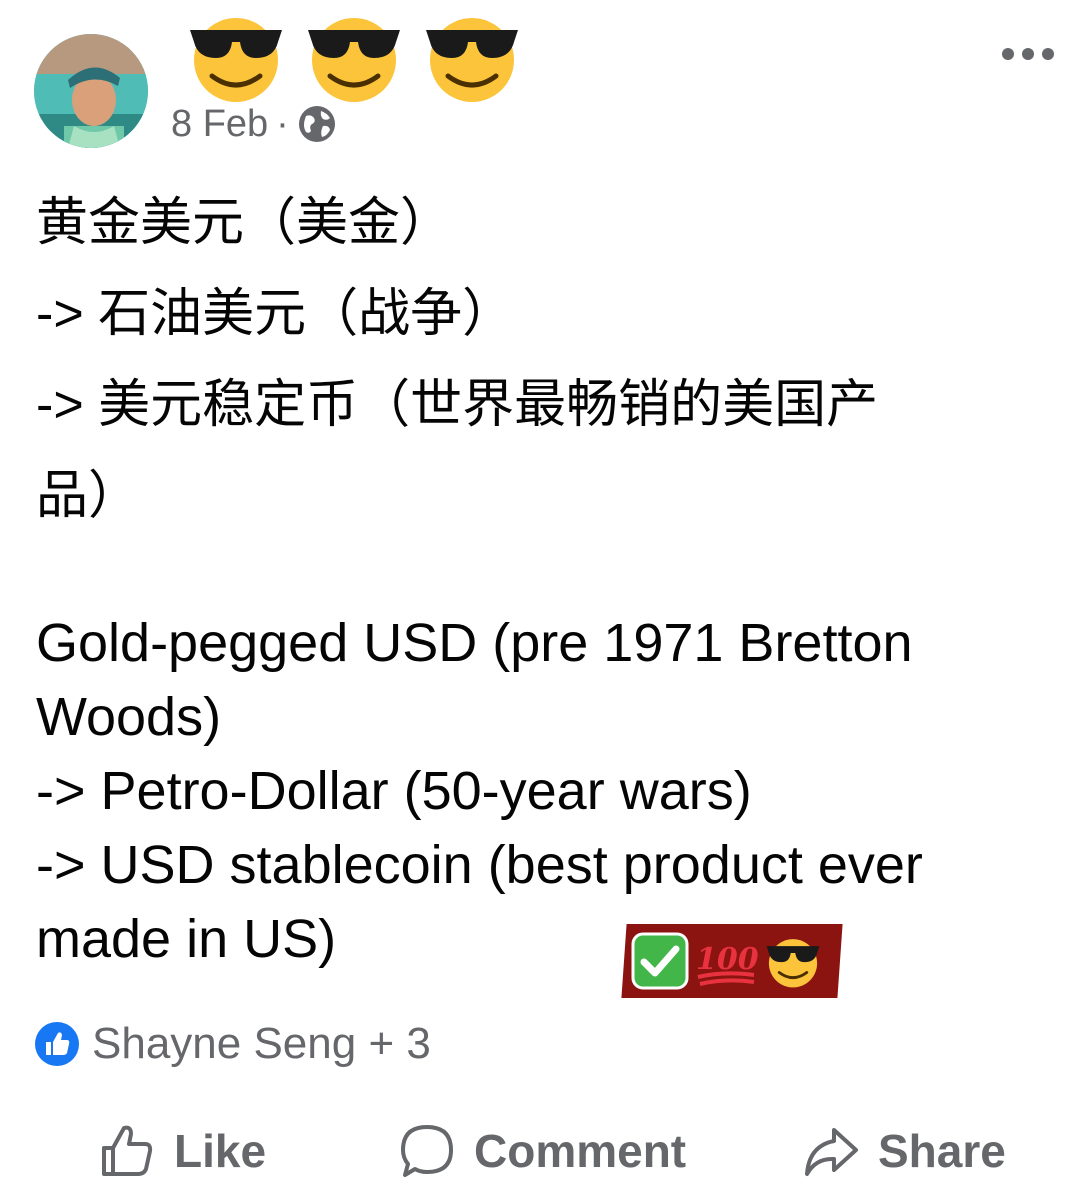  What do you see at coordinates (186, 939) in the screenshot?
I see `post-line: made in US)` at bounding box center [186, 939].